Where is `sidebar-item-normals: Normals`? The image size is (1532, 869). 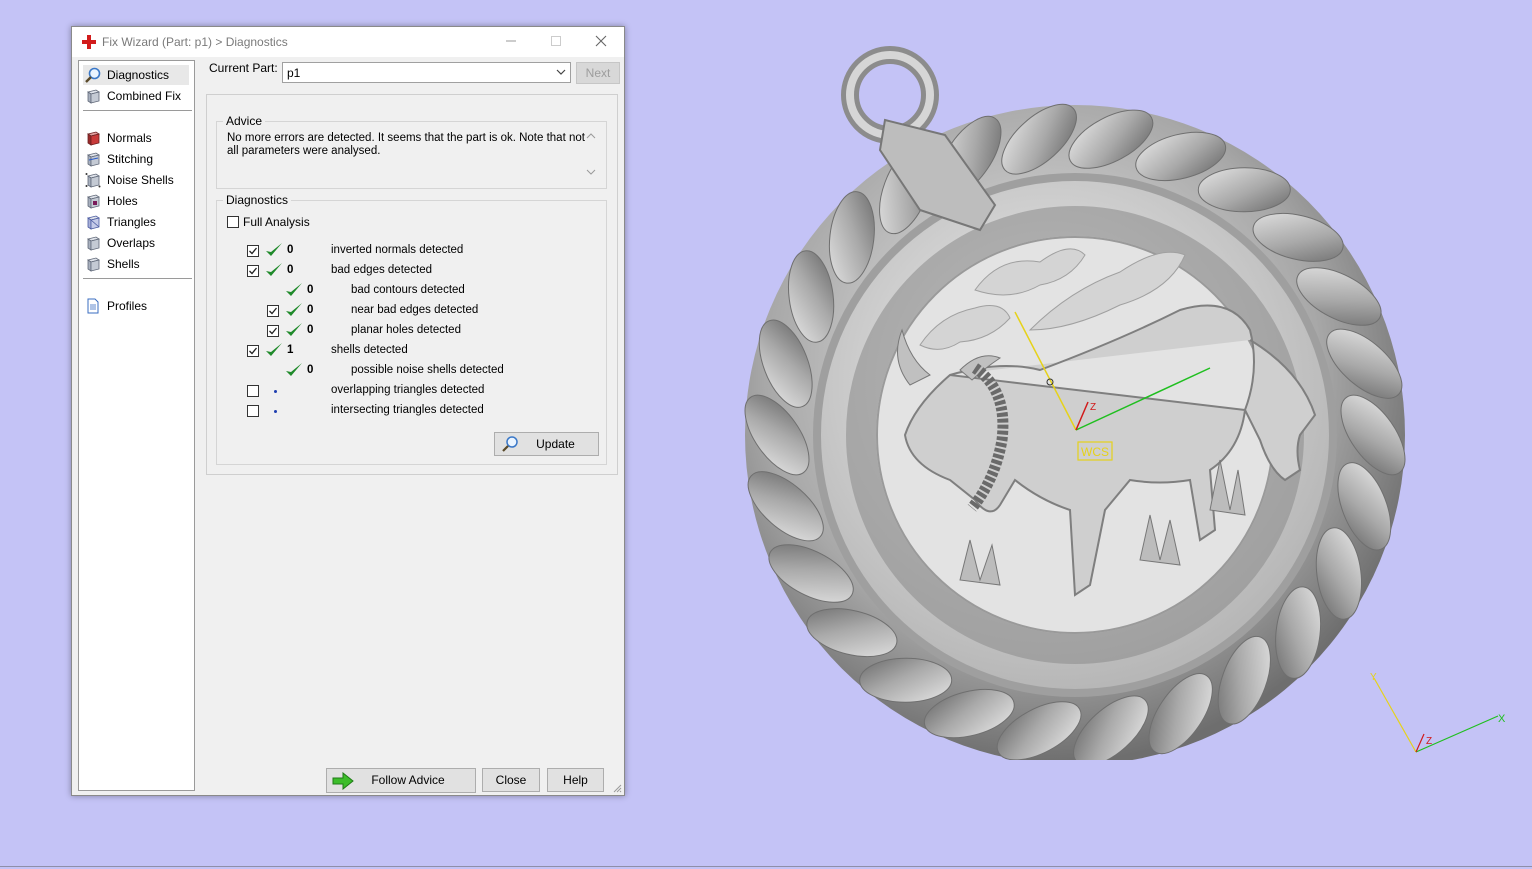 sidebar-item-normals: Normals is located at coordinates (117, 138).